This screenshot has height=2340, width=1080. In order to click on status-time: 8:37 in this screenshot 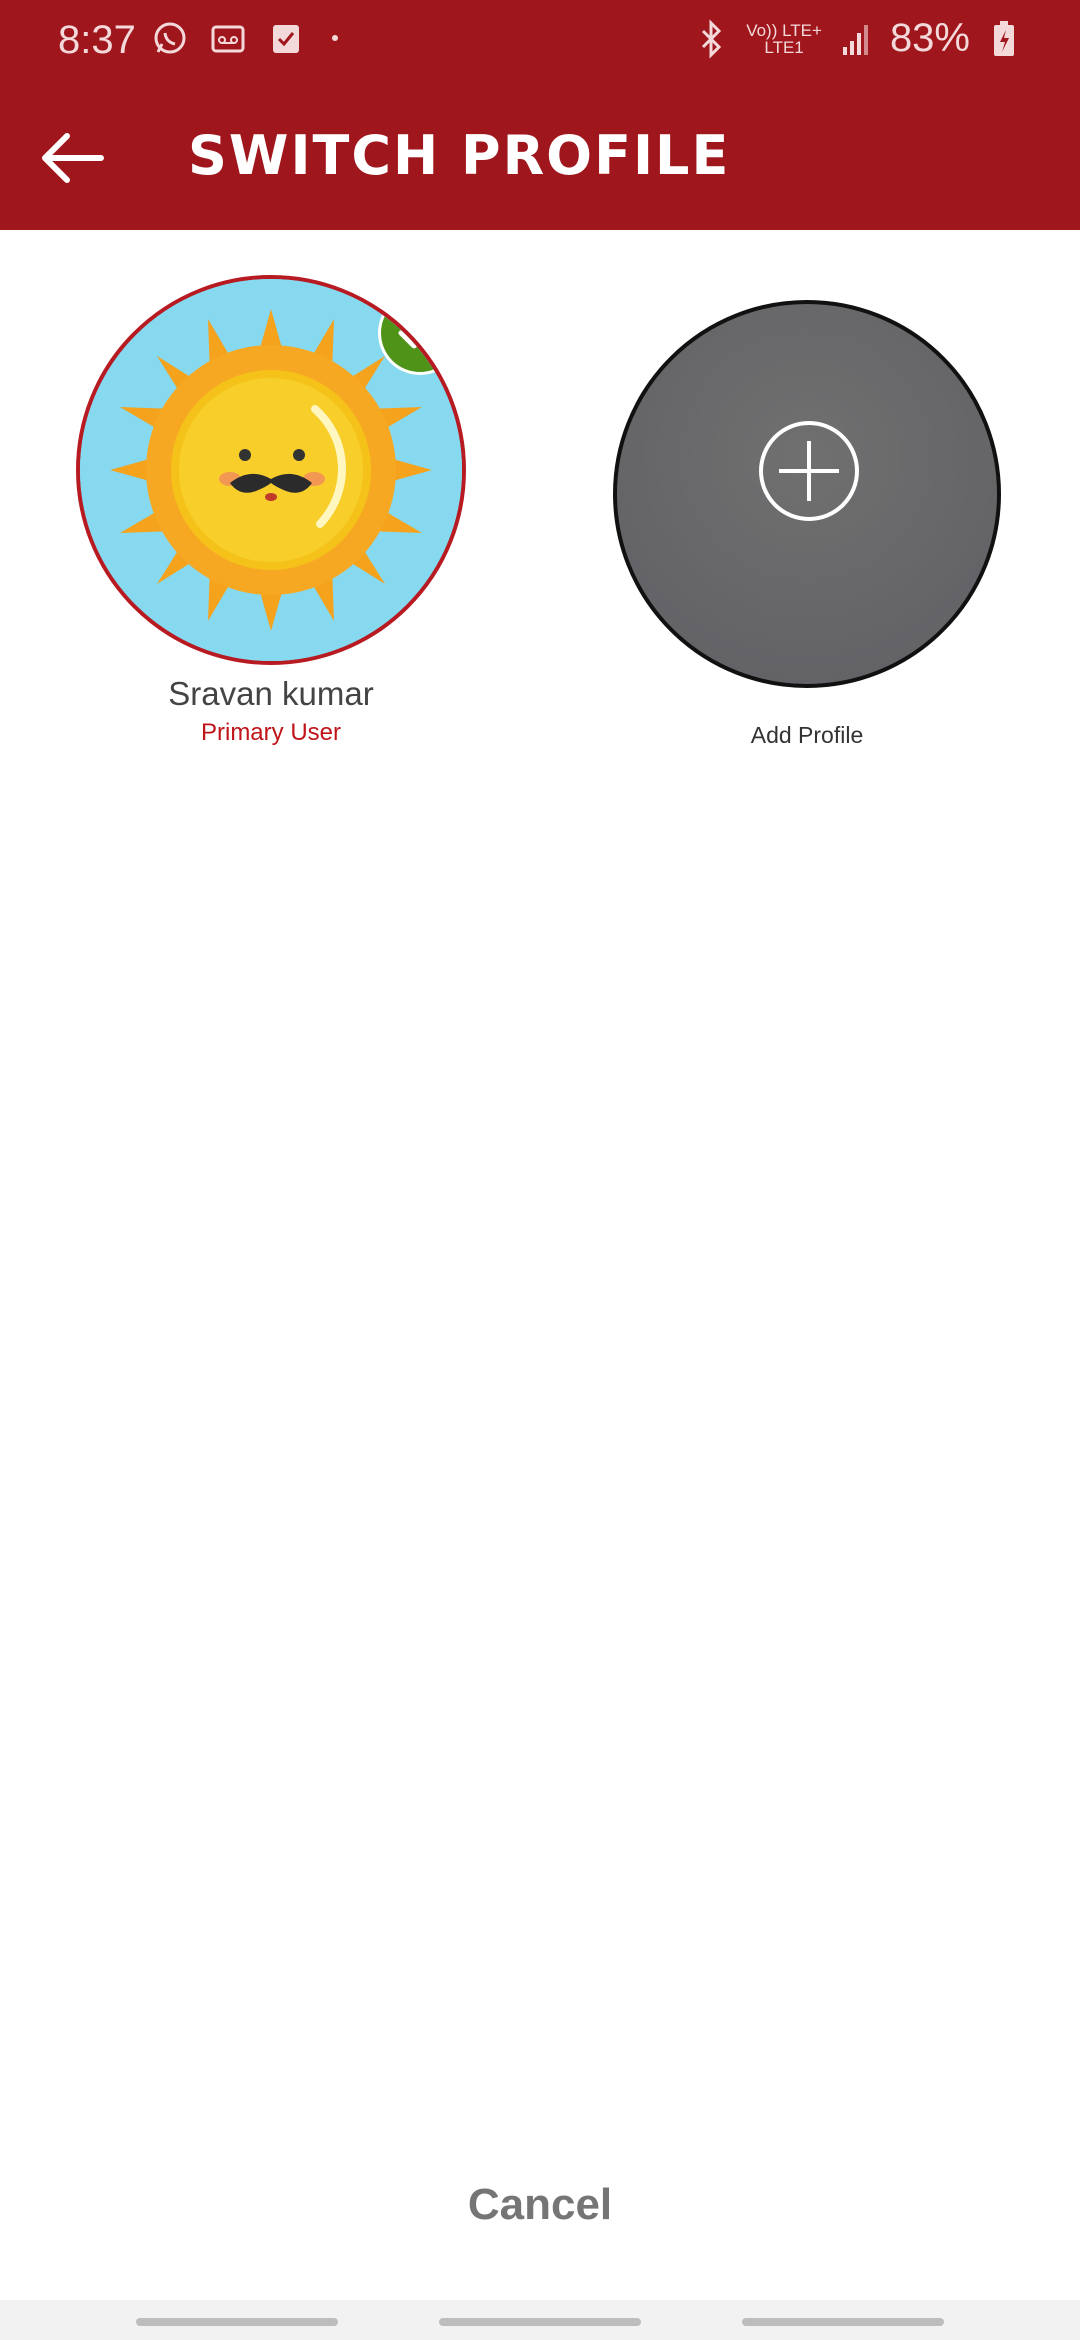, I will do `click(97, 40)`.